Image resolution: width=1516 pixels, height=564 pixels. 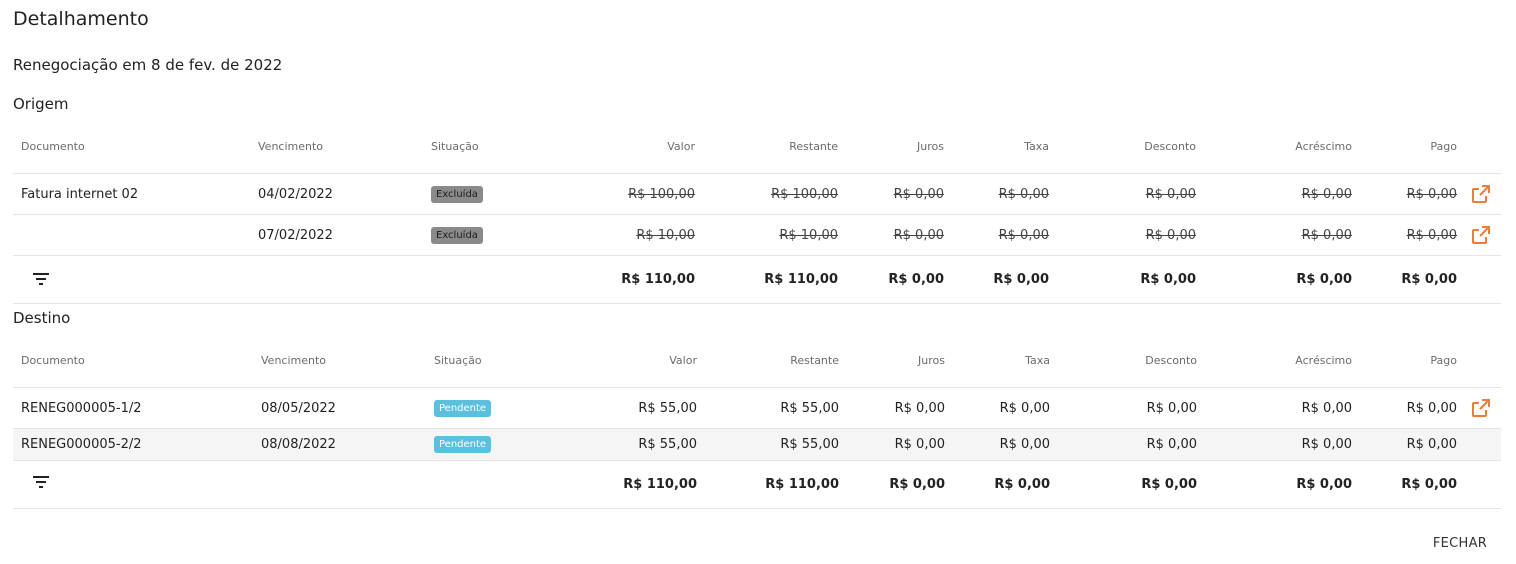 I want to click on cell-valor-text: R$ 10,00, so click(x=665, y=235).